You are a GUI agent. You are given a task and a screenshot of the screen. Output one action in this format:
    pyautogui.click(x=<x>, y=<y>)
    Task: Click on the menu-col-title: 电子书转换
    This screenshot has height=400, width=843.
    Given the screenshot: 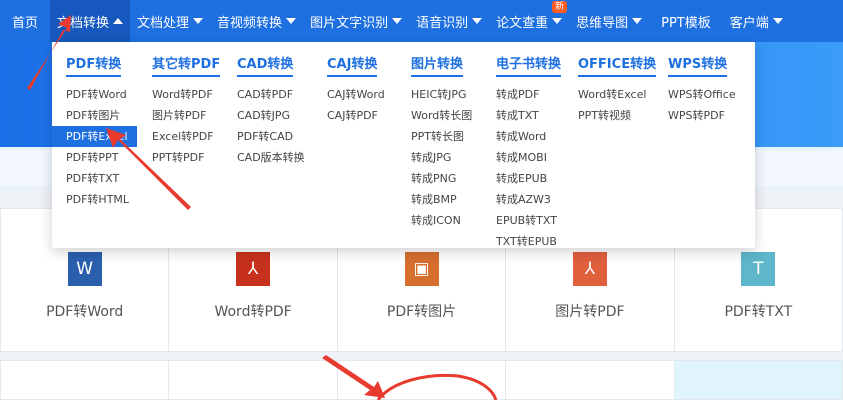 What is the action you would take?
    pyautogui.click(x=529, y=65)
    